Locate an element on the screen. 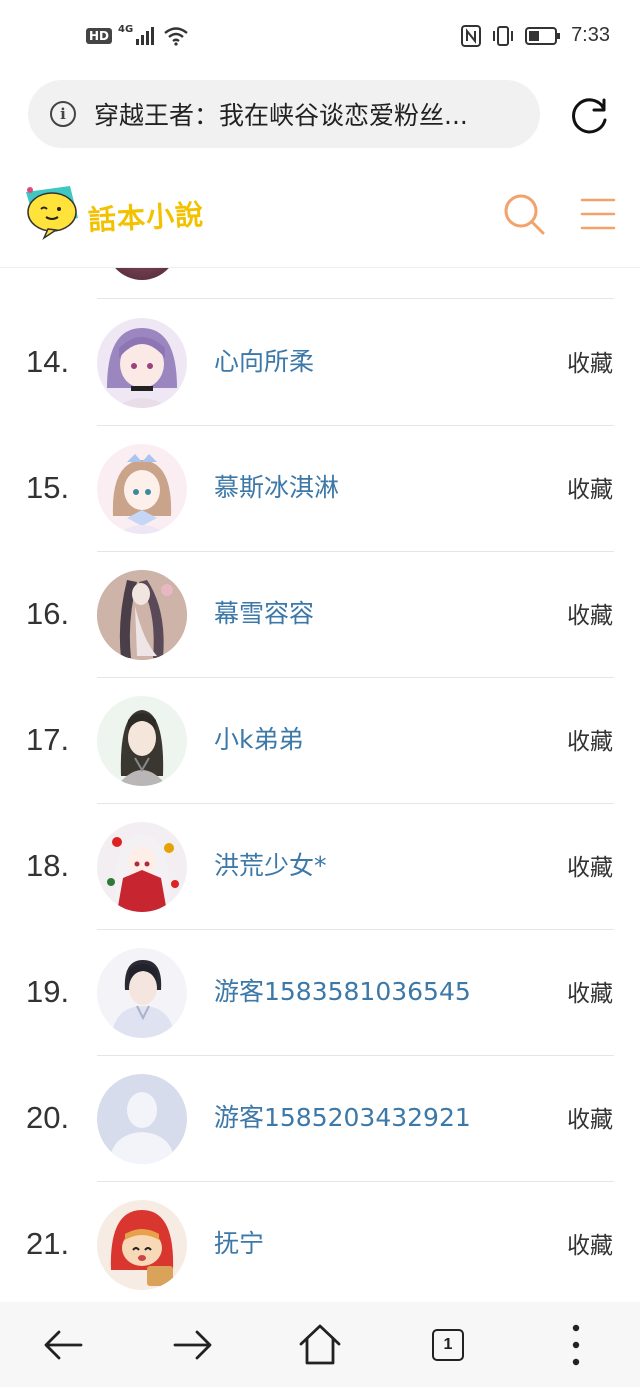  list-item: 15. 慕斯冰淇淋 收藏 is located at coordinates (320, 489).